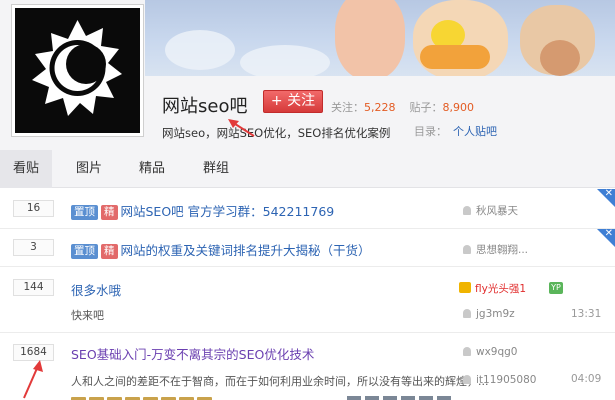 The image size is (615, 400). Describe the element at coordinates (307, 169) in the screenshot. I see `forum-tabs: 看贴 图片 精品 群组` at that location.